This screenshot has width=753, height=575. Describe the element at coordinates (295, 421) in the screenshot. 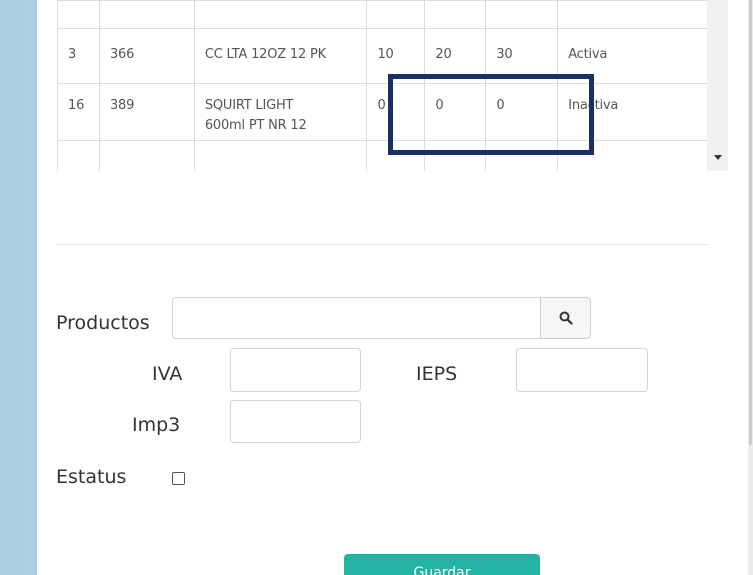

I see `imp3-input` at that location.